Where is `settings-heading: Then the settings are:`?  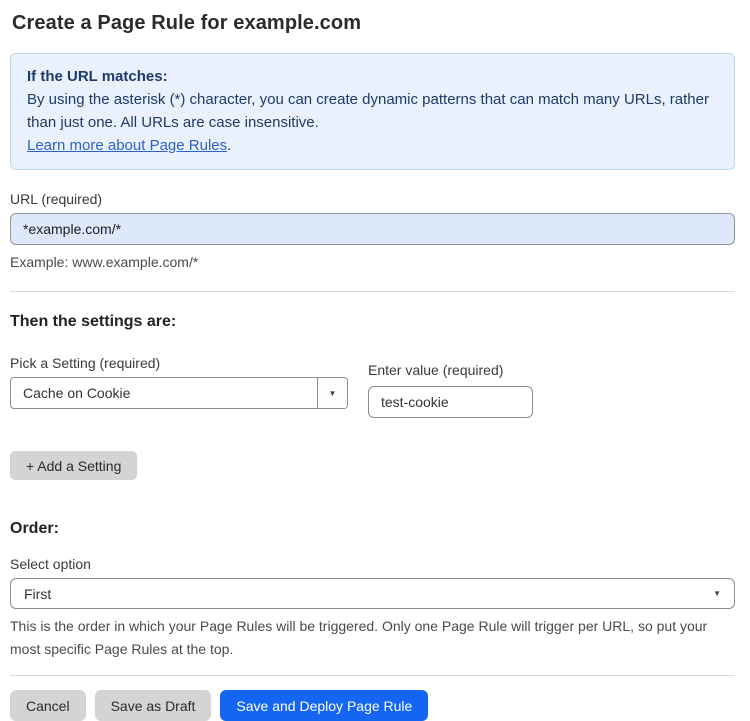
settings-heading: Then the settings are: is located at coordinates (93, 321).